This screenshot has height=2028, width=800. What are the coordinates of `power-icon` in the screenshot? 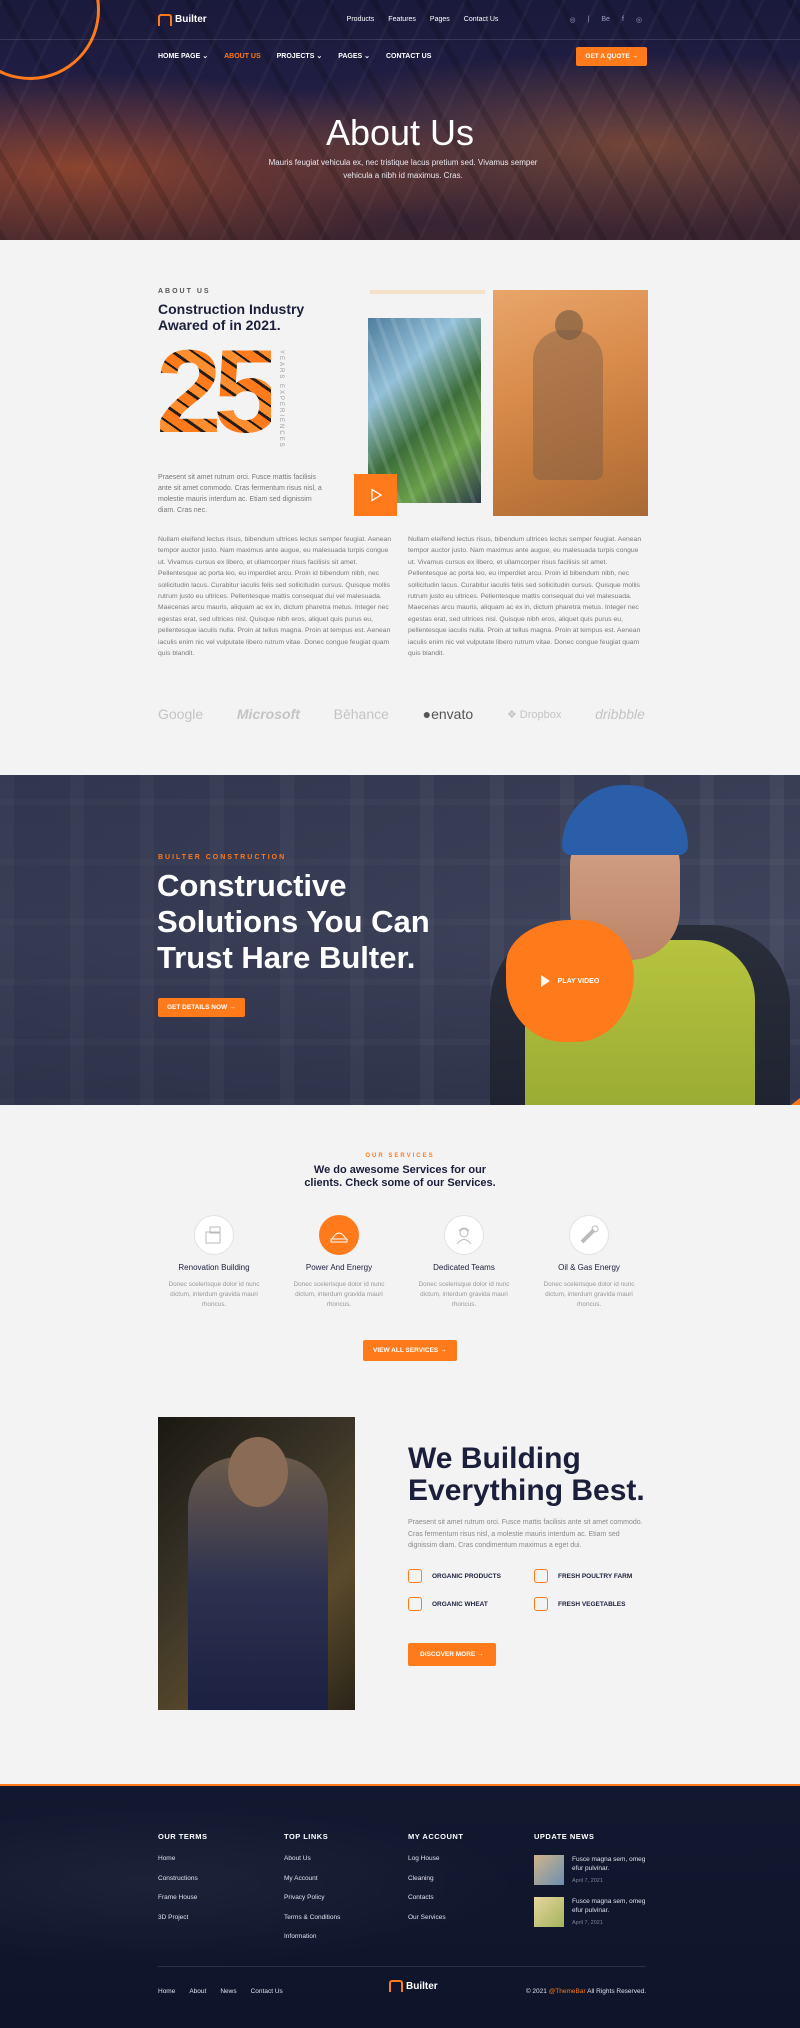 It's located at (339, 1235).